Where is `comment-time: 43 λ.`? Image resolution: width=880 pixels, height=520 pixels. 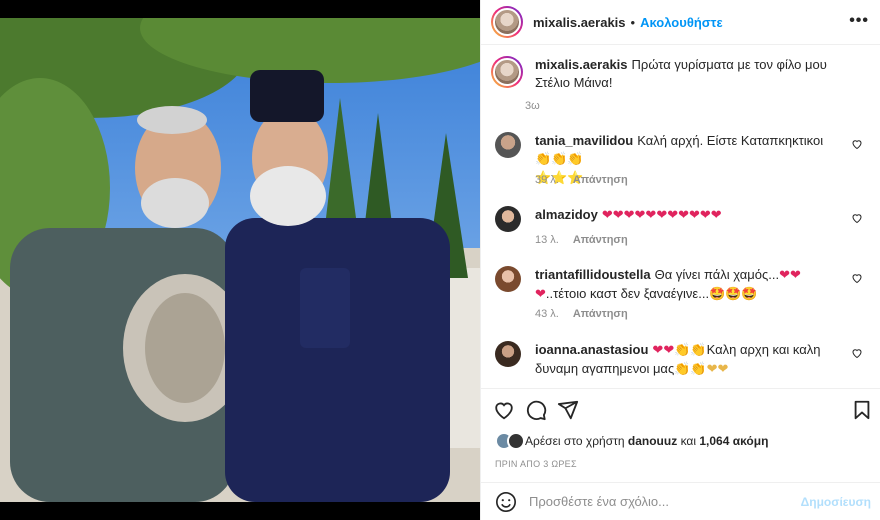
comment-time: 43 λ. is located at coordinates (547, 314).